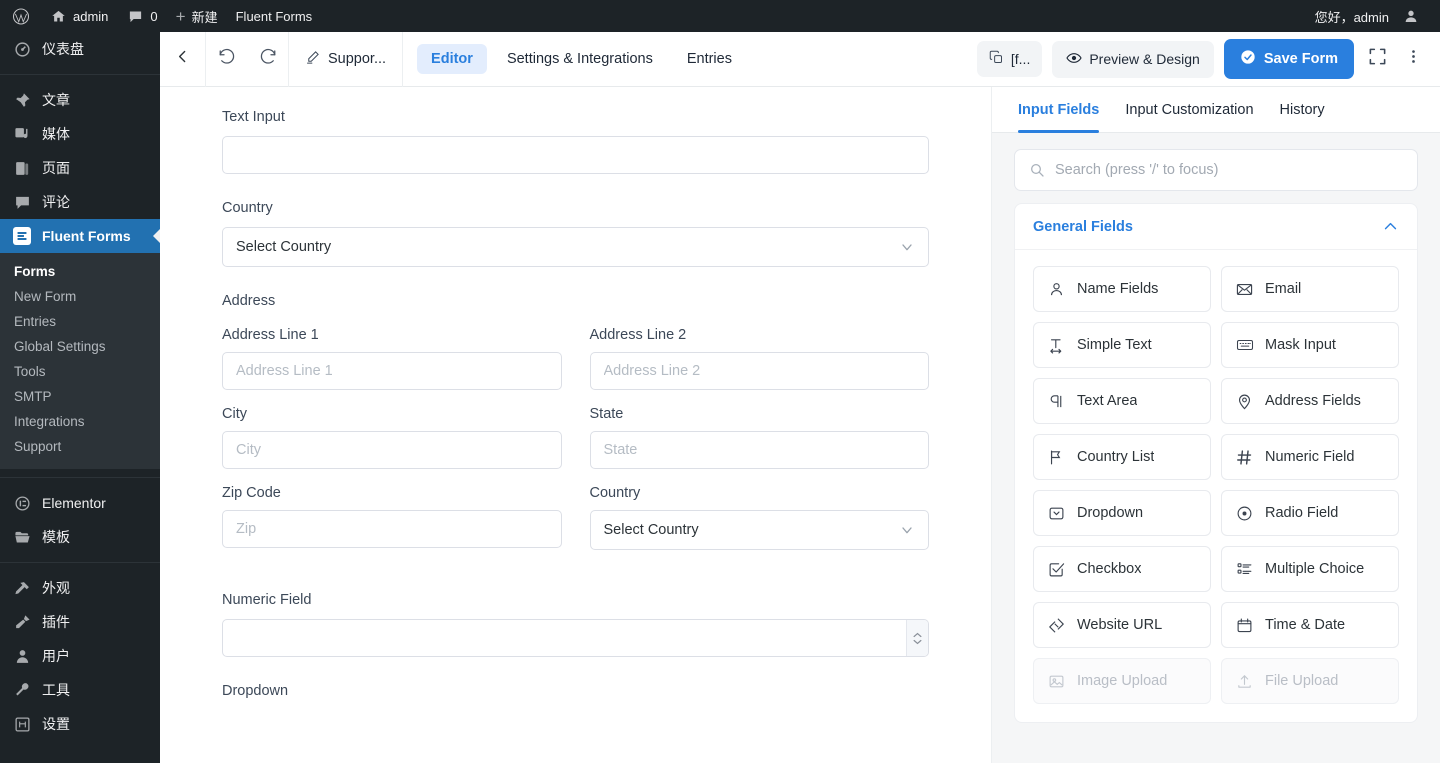 The image size is (1440, 763). I want to click on address-line1-cell: Address Line 1, so click(392, 358).